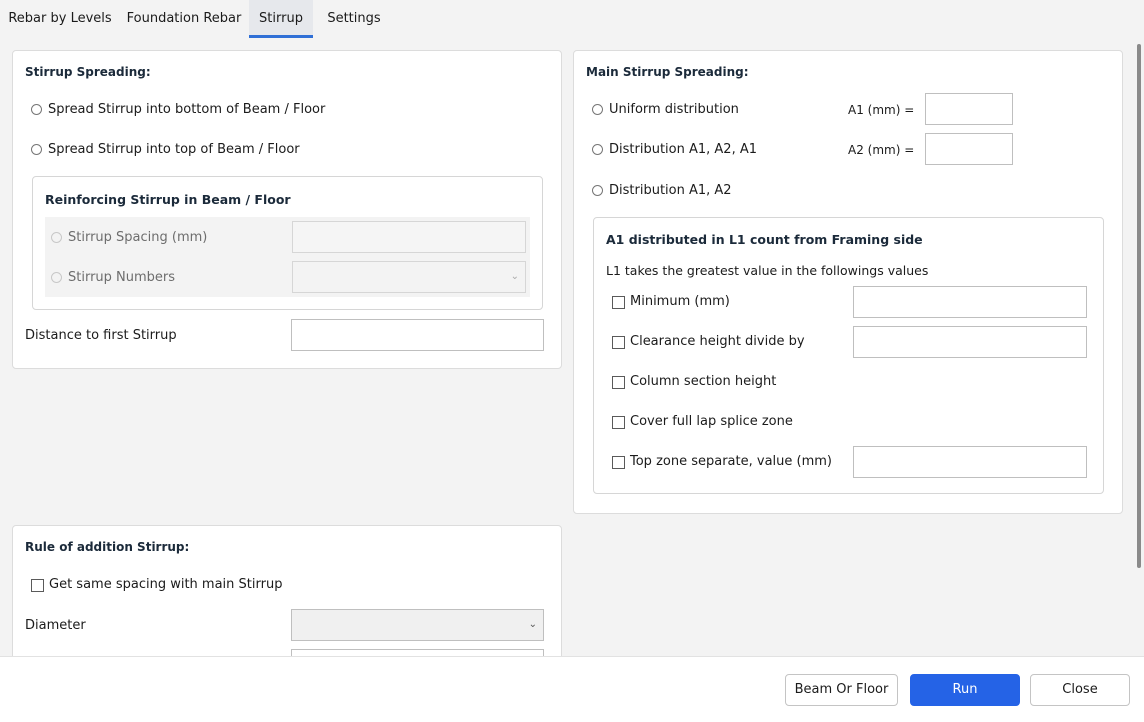  I want to click on spread-top-label: Spread Stirrup into top of Beam / Floor, so click(174, 149).